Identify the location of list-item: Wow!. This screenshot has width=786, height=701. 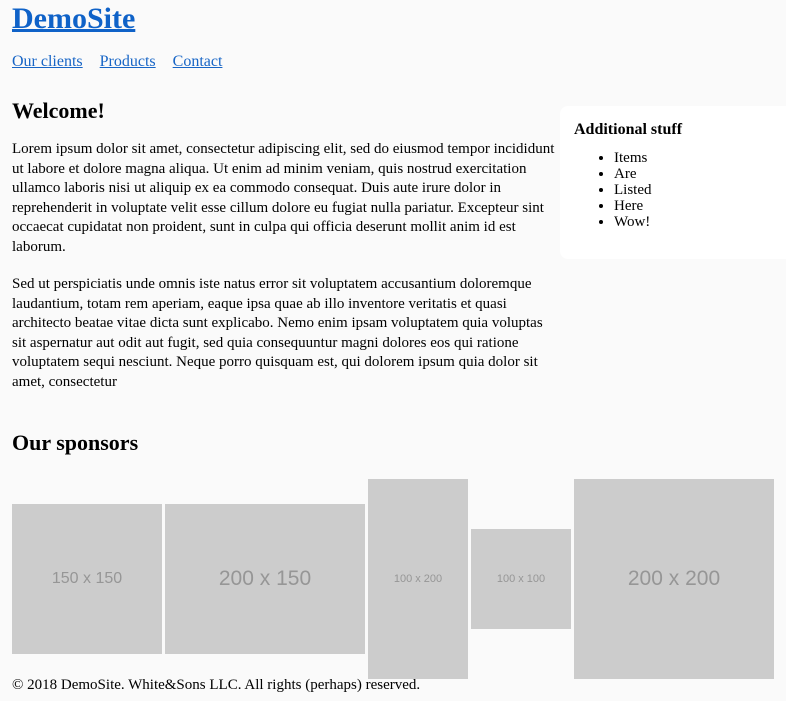
(700, 222).